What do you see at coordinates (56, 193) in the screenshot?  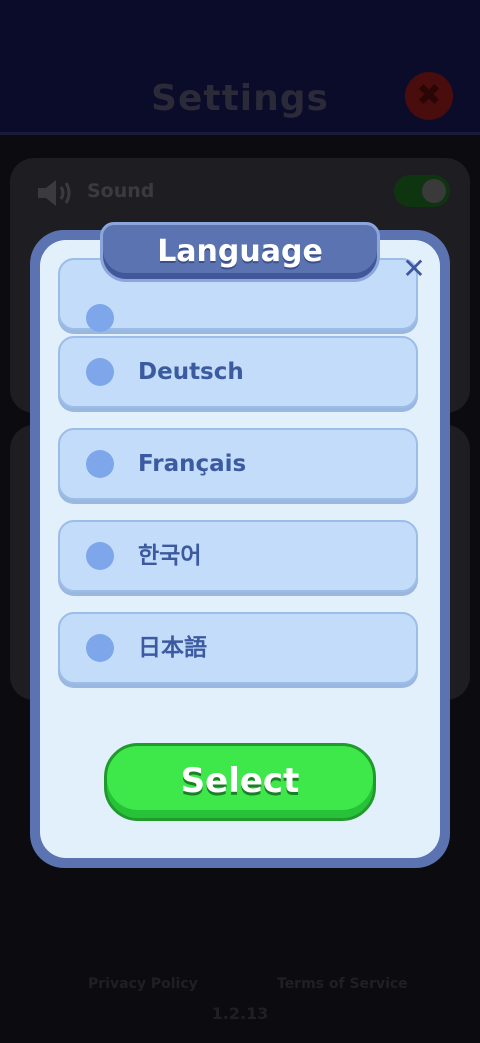 I see `speaker-icon` at bounding box center [56, 193].